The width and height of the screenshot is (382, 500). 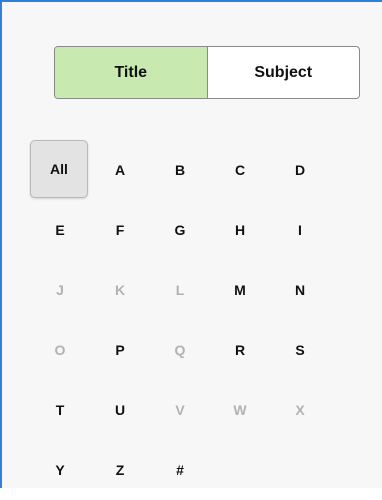 I want to click on subject-toggle-button: Subject, so click(x=283, y=72).